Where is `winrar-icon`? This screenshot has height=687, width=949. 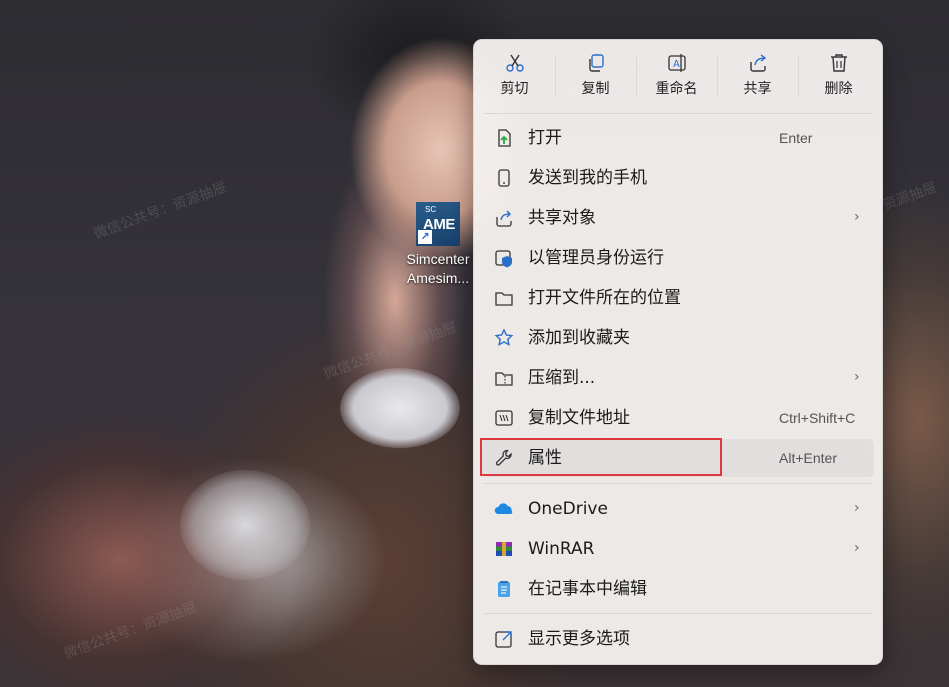 winrar-icon is located at coordinates (504, 549).